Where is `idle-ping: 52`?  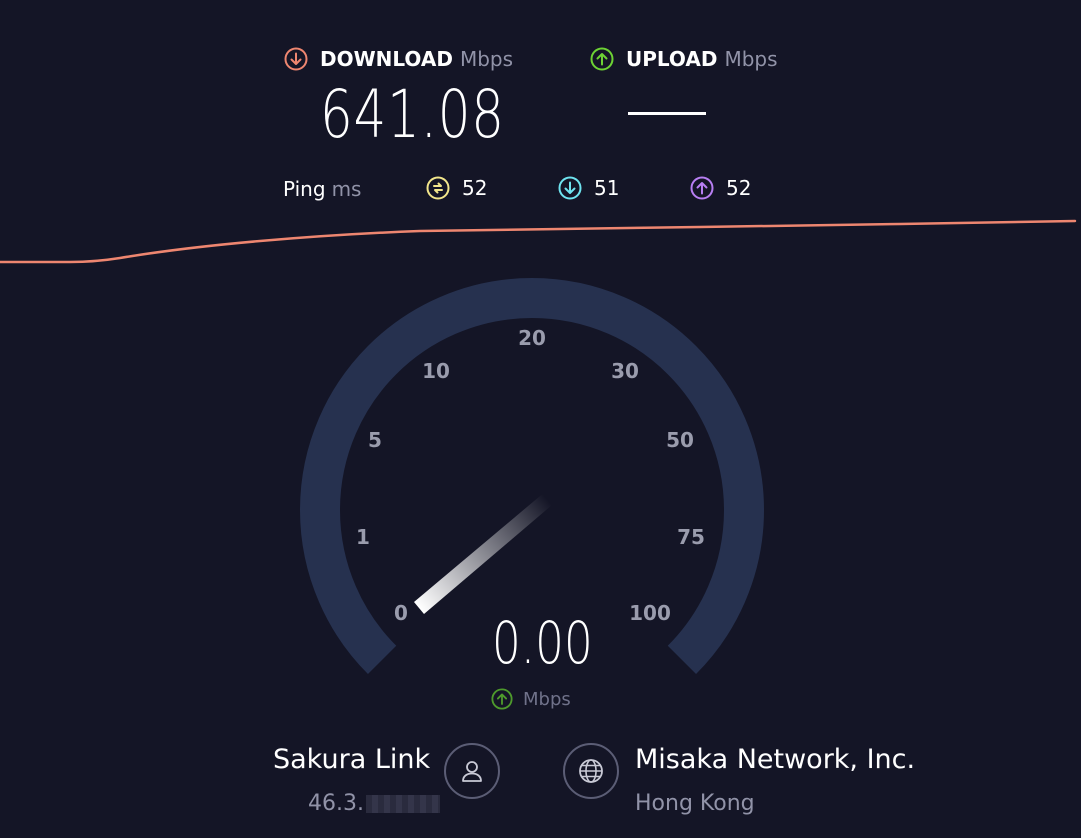
idle-ping: 52 is located at coordinates (456, 188).